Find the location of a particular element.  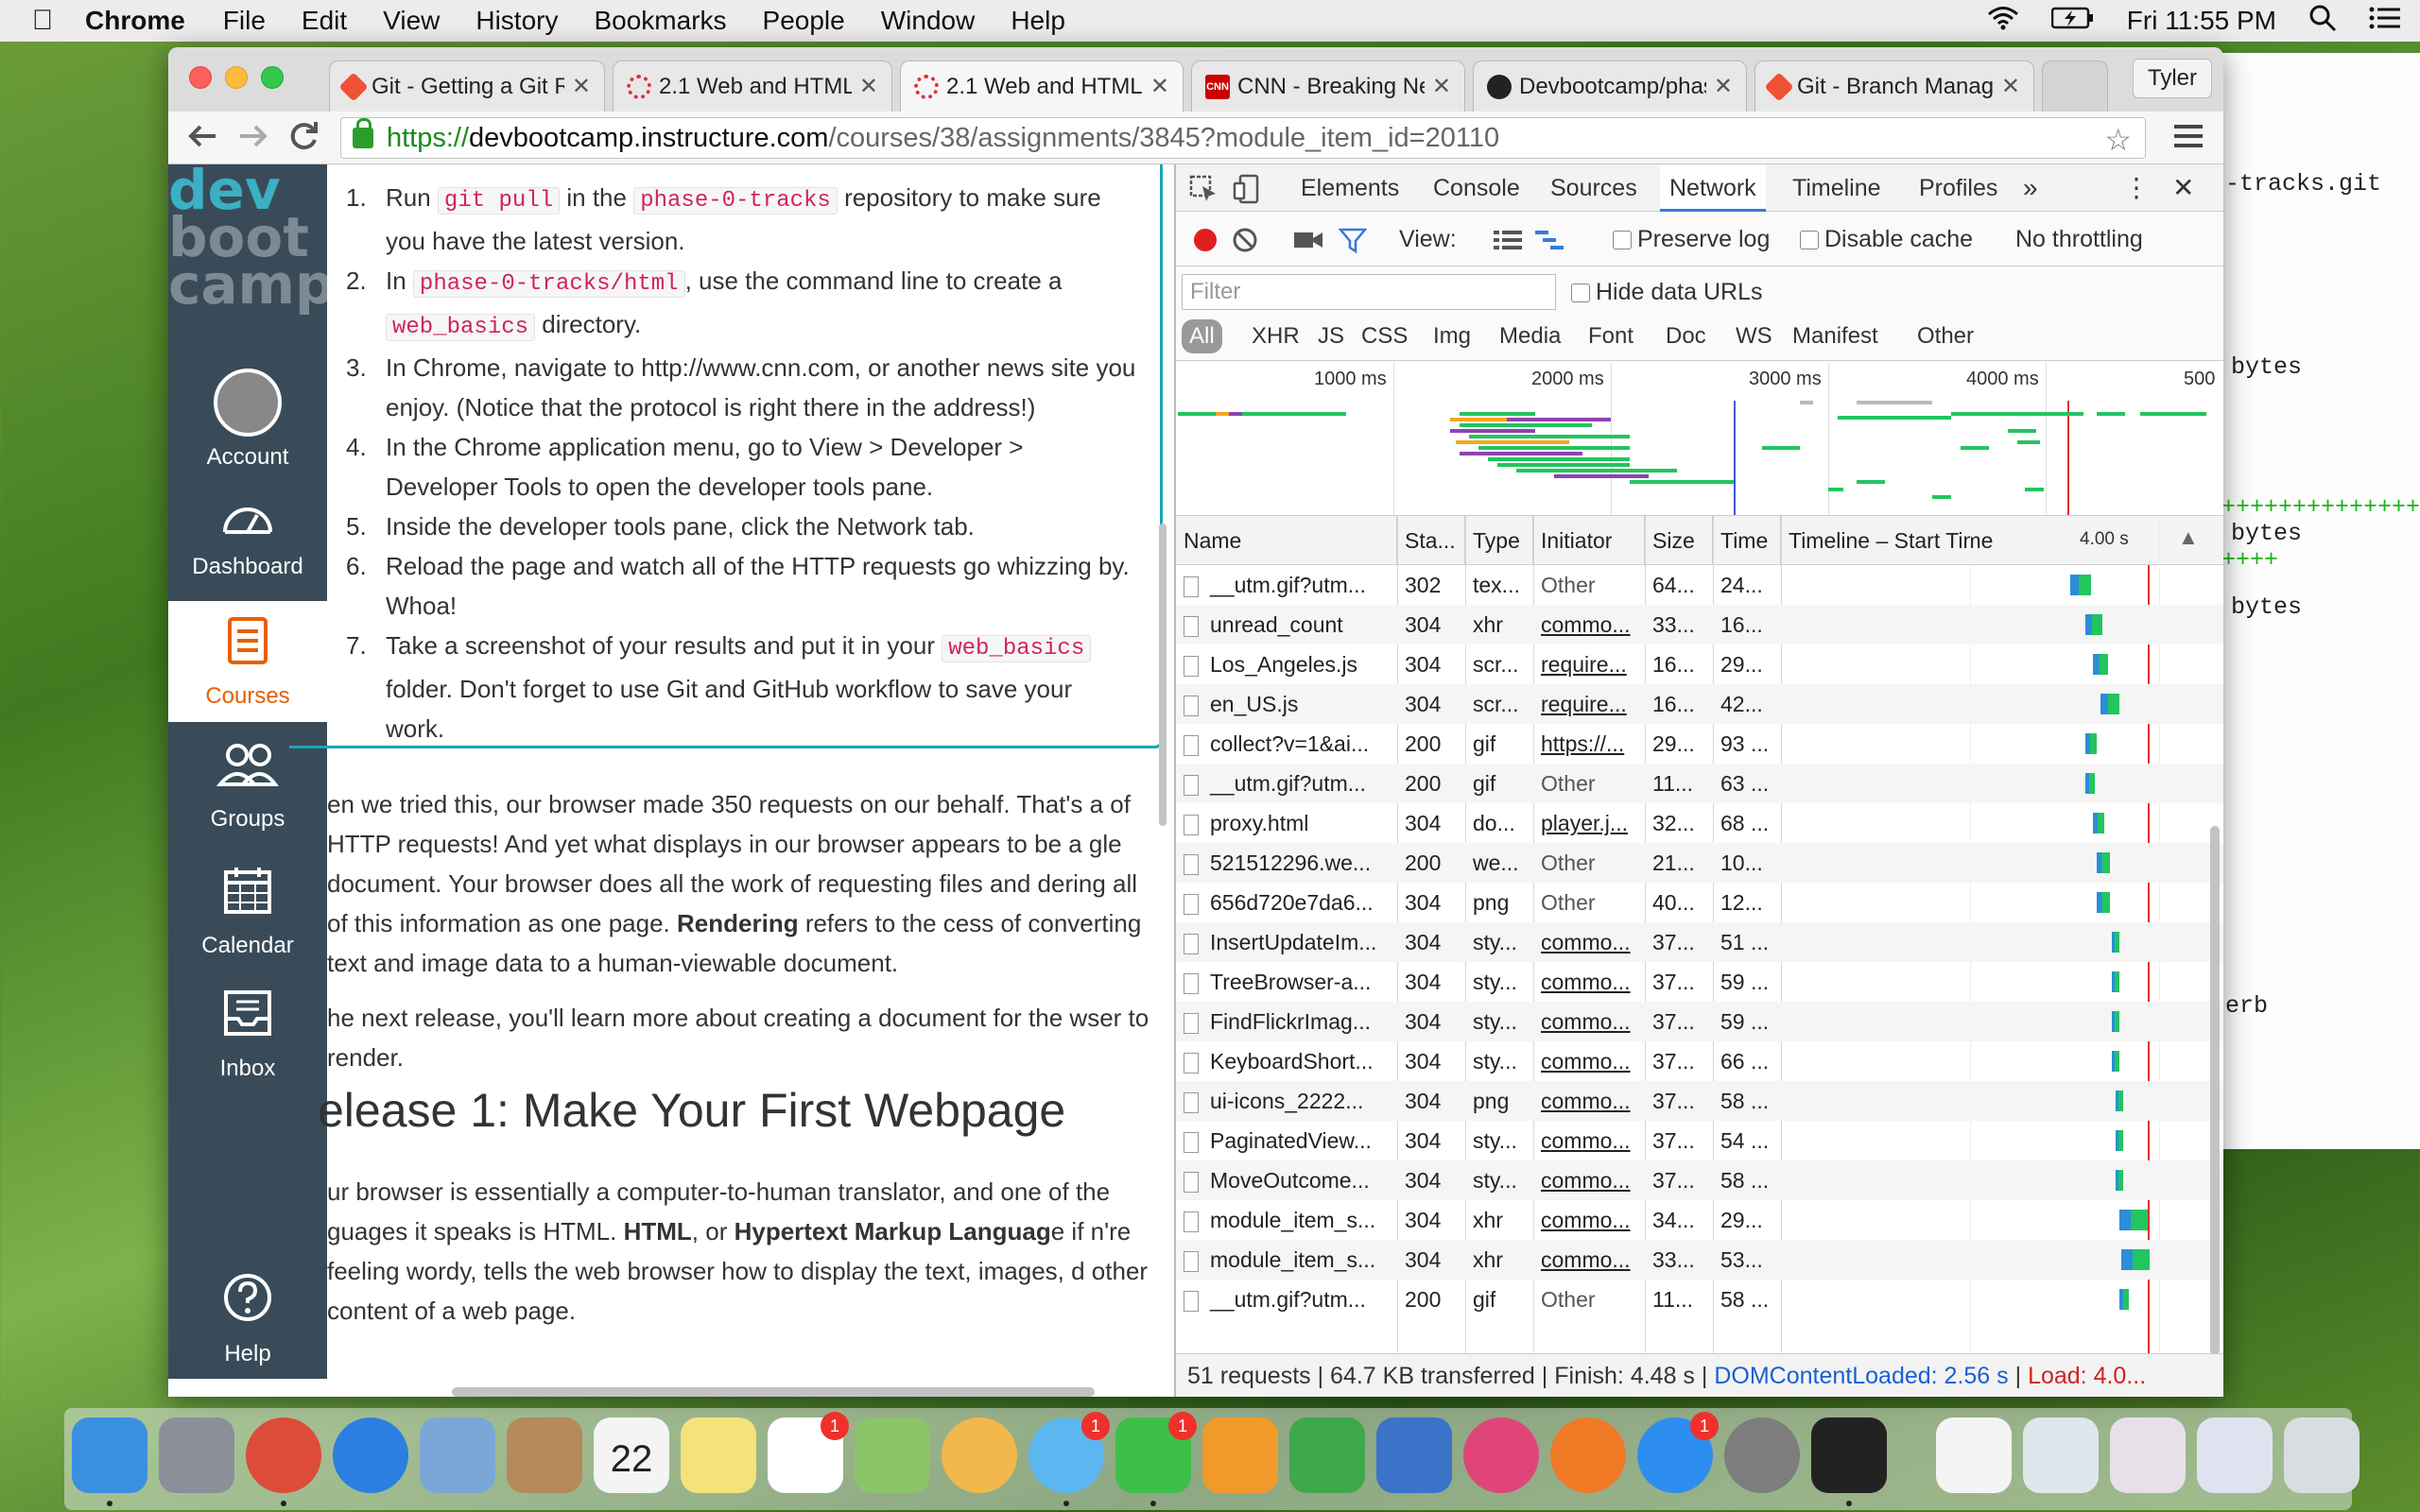

battery-icon is located at coordinates (2072, 21).